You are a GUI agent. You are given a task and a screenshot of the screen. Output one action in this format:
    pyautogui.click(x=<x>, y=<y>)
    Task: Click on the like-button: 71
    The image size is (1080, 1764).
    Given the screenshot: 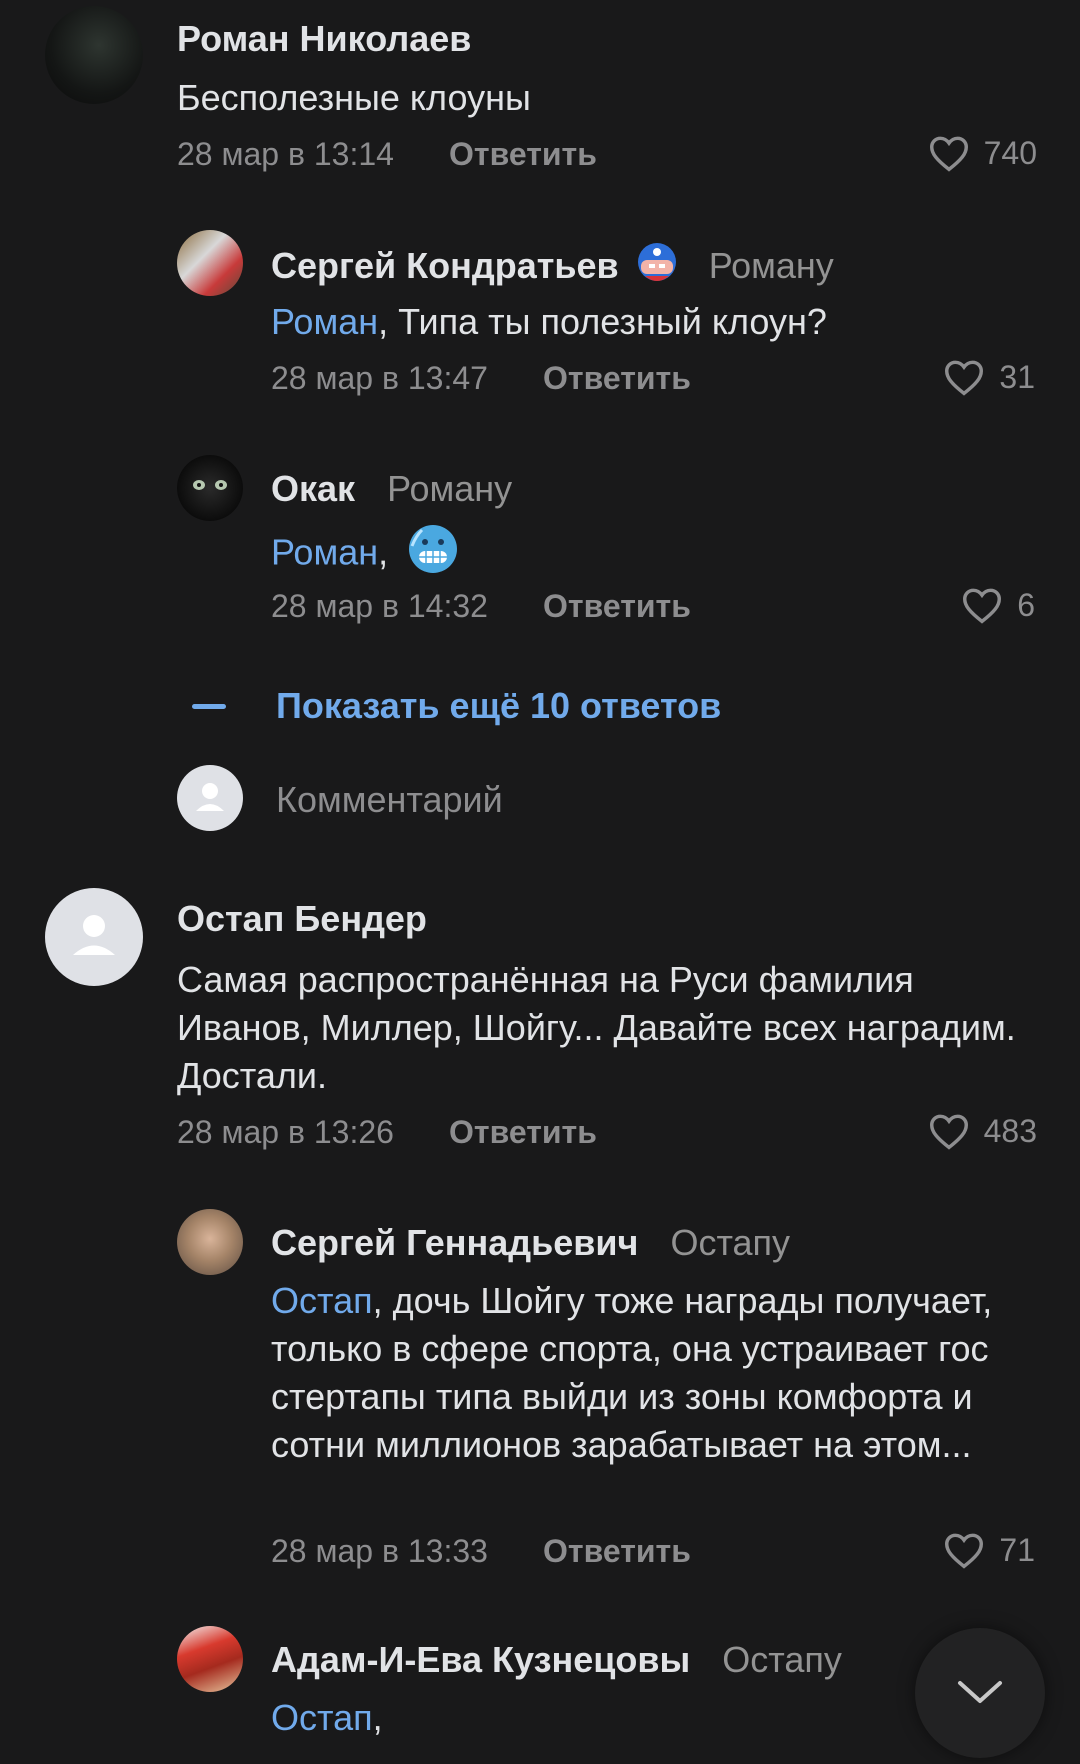 What is the action you would take?
    pyautogui.click(x=989, y=1550)
    